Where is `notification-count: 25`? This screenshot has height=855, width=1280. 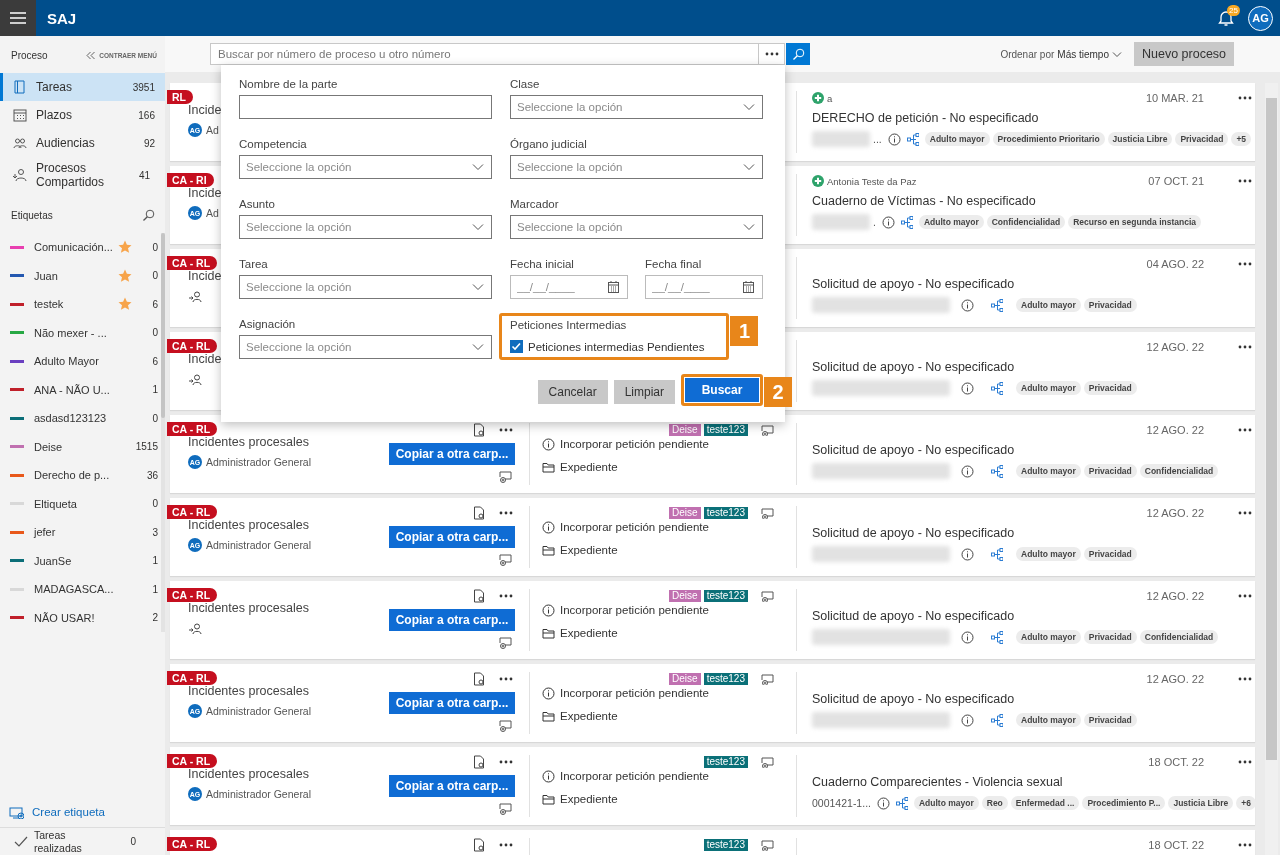
notification-count: 25 is located at coordinates (1233, 10).